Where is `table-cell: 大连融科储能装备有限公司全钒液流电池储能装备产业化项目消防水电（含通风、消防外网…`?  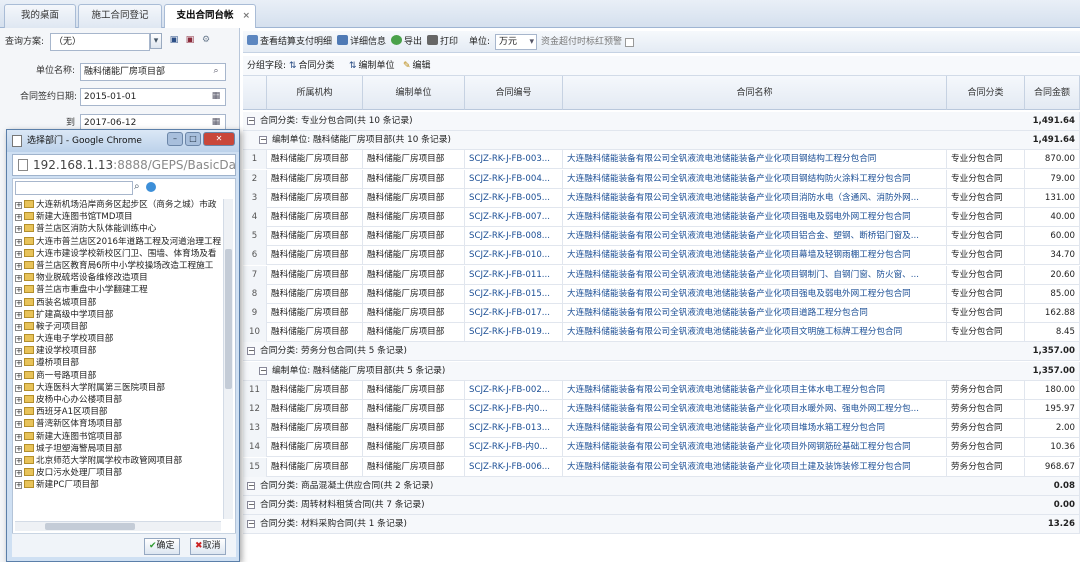
table-cell: 大连融科储能装备有限公司全钒液流电池储能装备产业化项目消防水电（含通风、消防外网… is located at coordinates (755, 198).